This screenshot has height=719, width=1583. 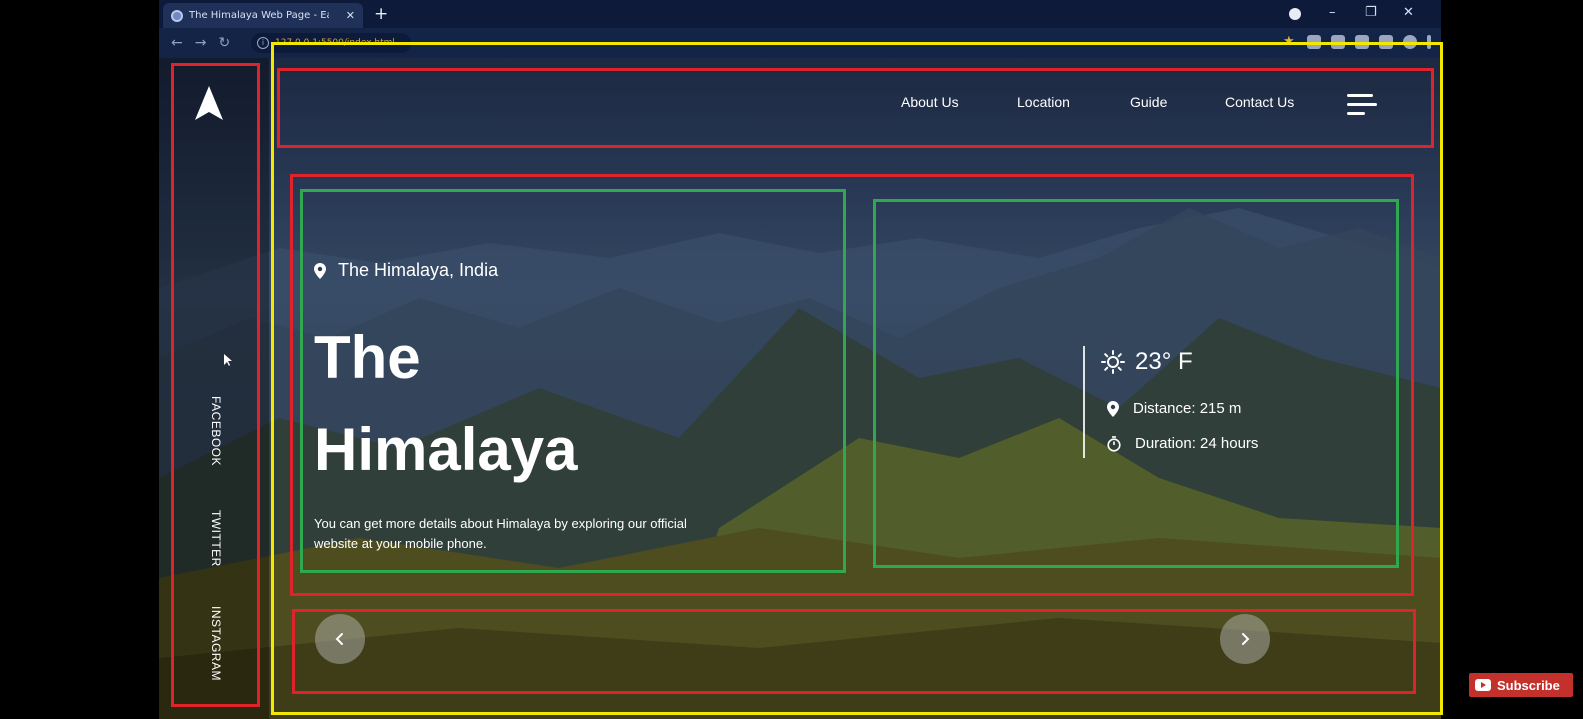 I want to click on extension-icons: ★, so click(x=1357, y=42).